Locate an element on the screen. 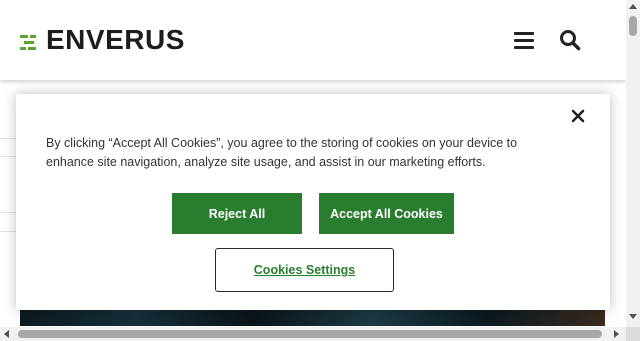 The height and width of the screenshot is (341, 640). close-icon is located at coordinates (578, 116).